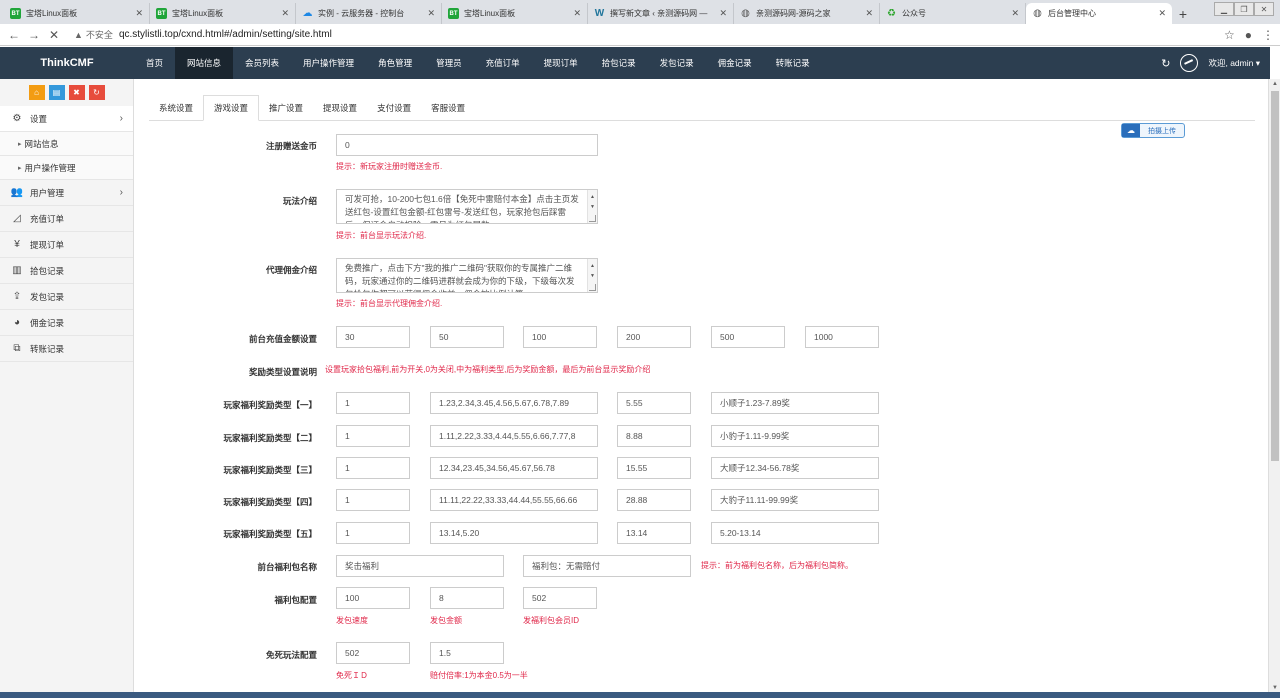  I want to click on scroll-down-icon: ▼, so click(1275, 688).